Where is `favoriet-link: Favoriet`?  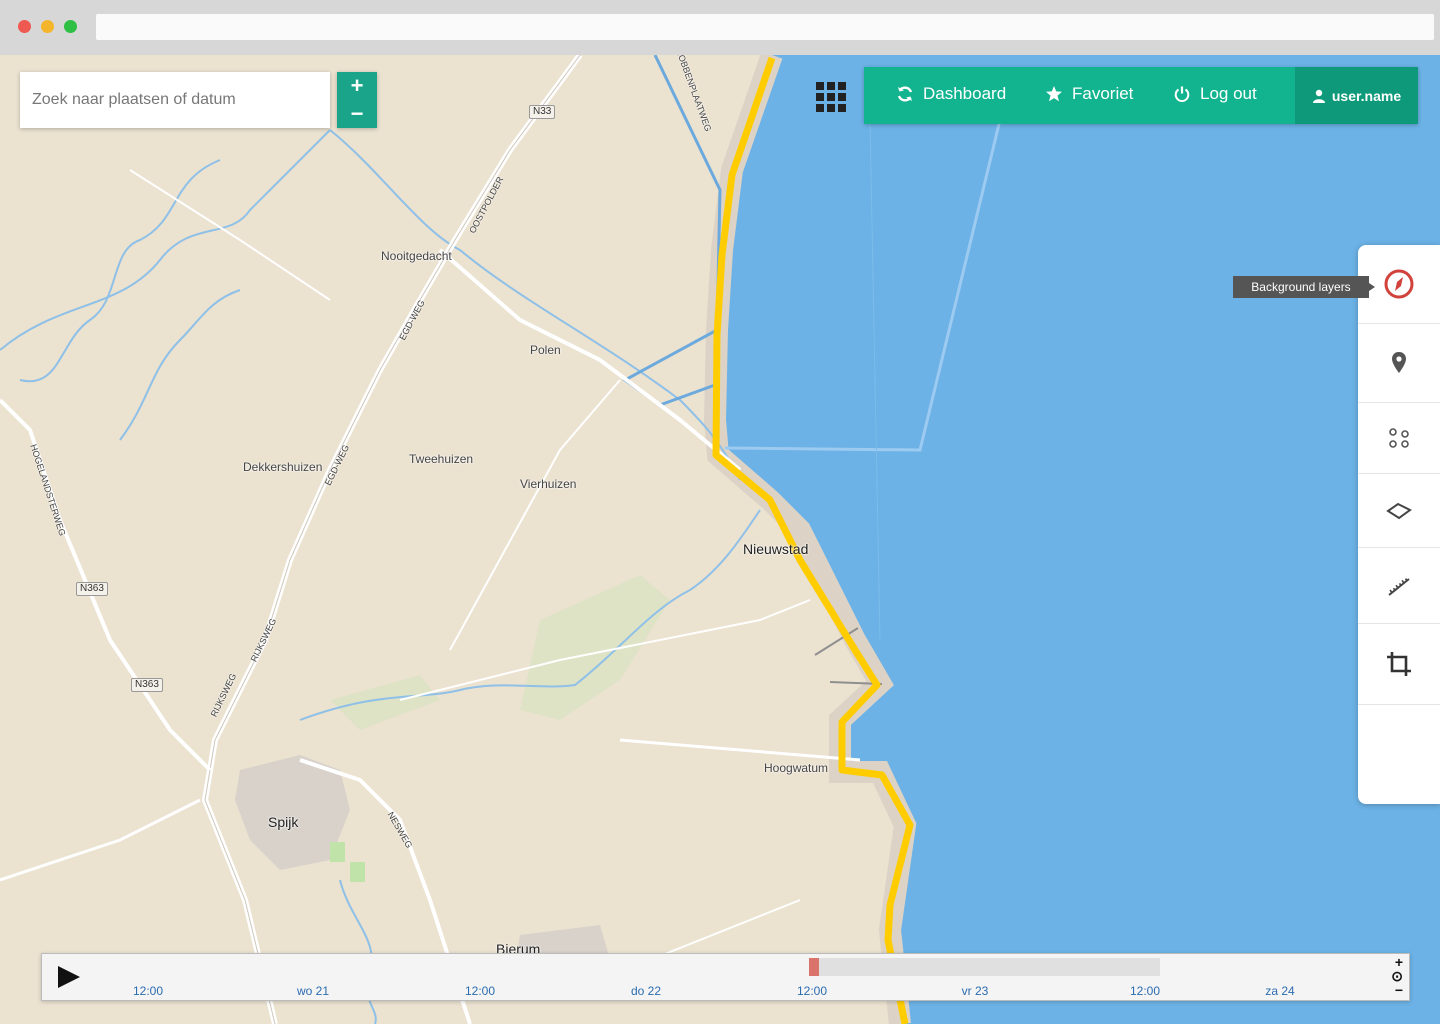 favoriet-link: Favoriet is located at coordinates (1089, 94).